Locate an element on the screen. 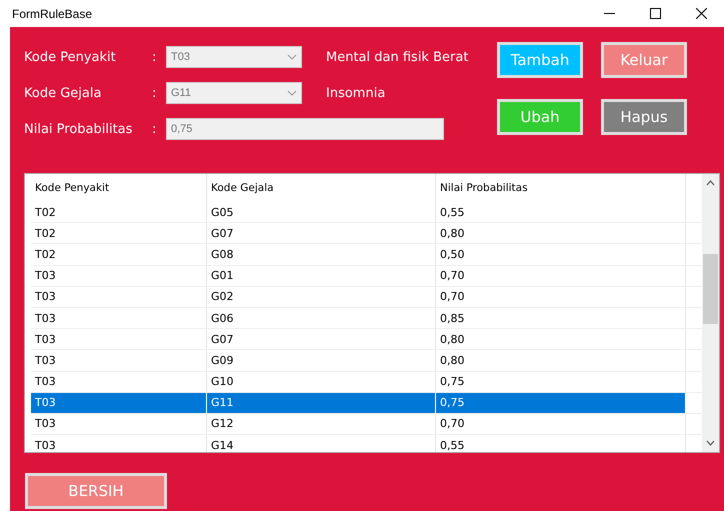  scrollbar is located at coordinates (710, 313).